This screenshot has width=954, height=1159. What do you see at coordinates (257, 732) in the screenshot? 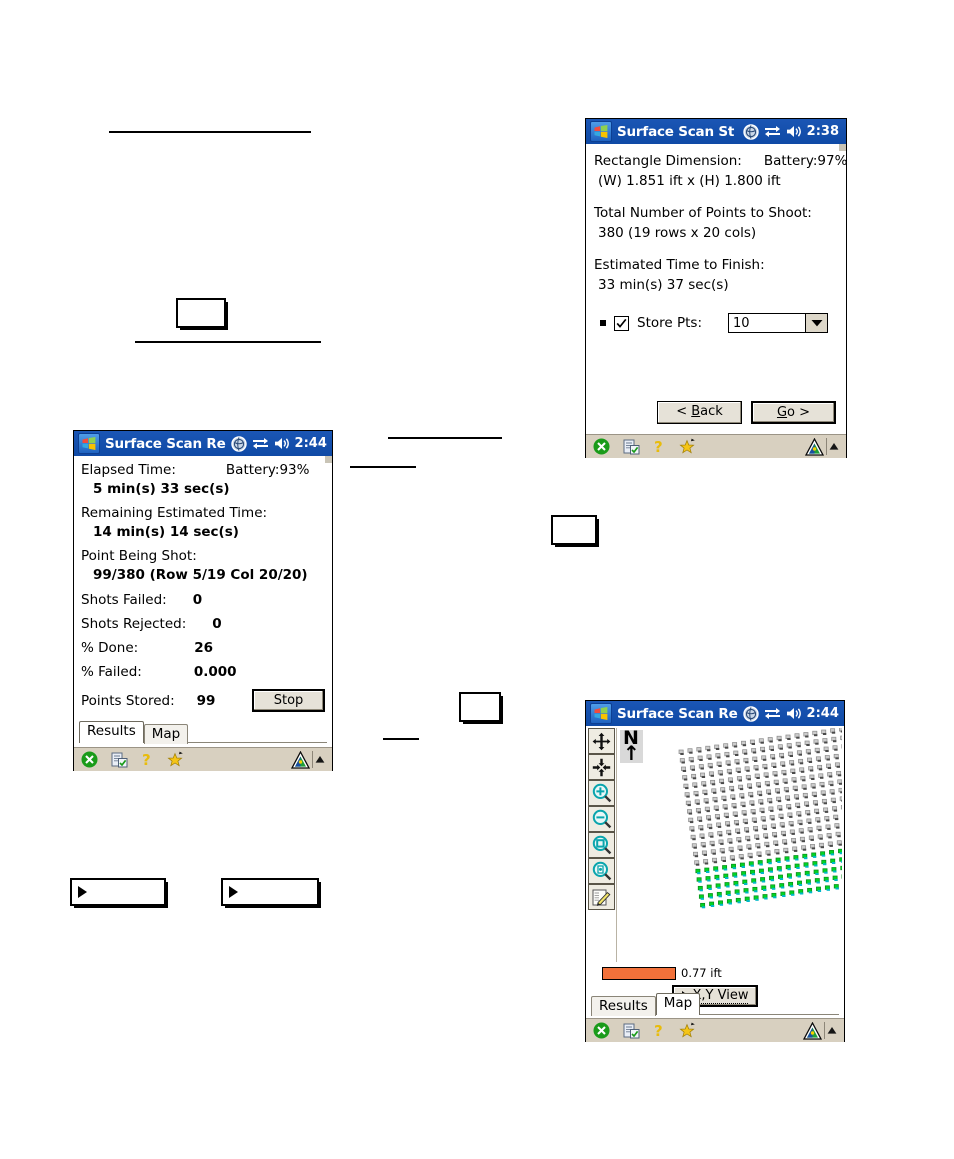
I see `tab-rail` at bounding box center [257, 732].